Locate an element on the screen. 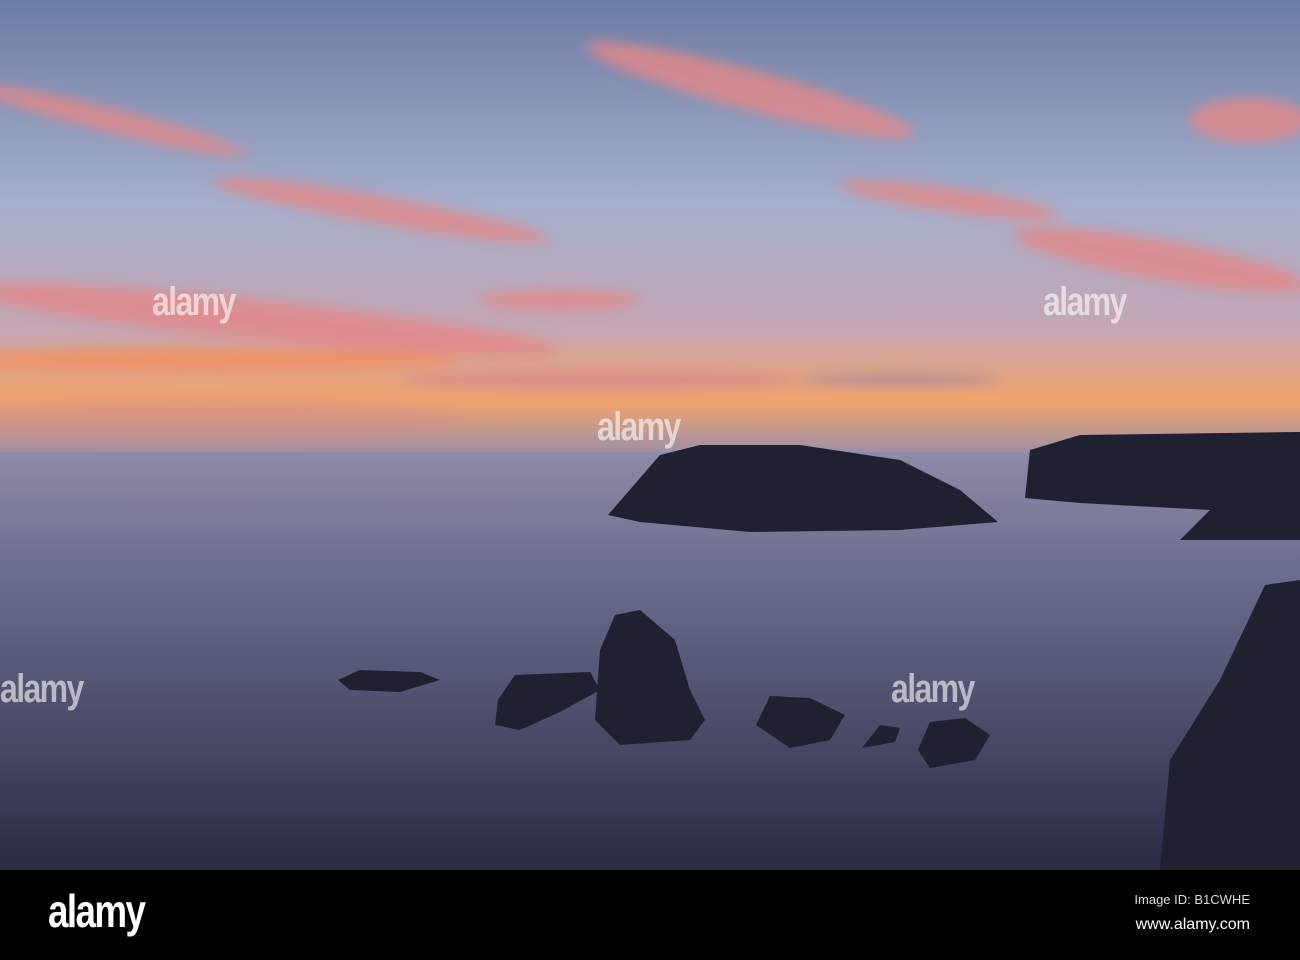 This screenshot has height=960, width=1300. alamy-logo: alamy is located at coordinates (97, 911).